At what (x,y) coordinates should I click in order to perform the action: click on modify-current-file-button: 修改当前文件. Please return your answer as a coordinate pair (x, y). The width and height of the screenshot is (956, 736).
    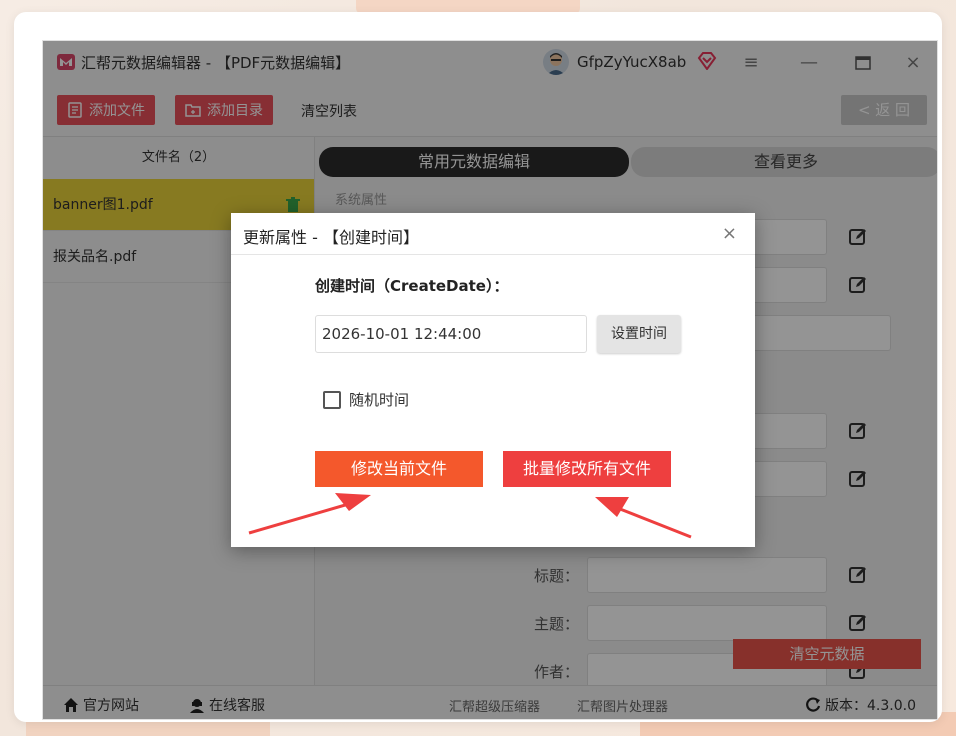
    Looking at the image, I should click on (399, 469).